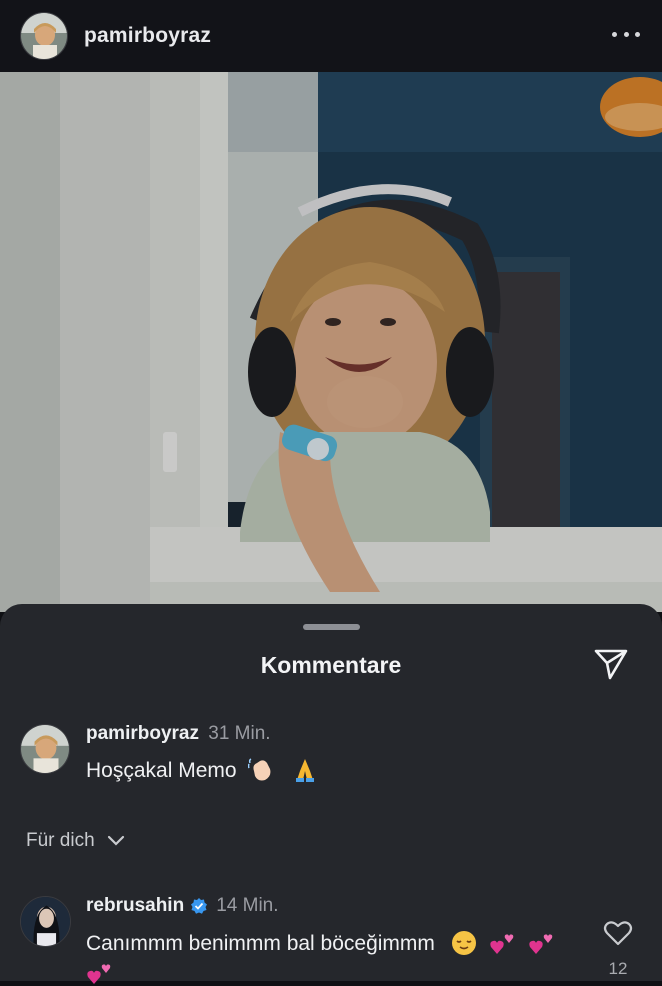 This screenshot has width=662, height=986. What do you see at coordinates (115, 840) in the screenshot?
I see `chevron-down-icon` at bounding box center [115, 840].